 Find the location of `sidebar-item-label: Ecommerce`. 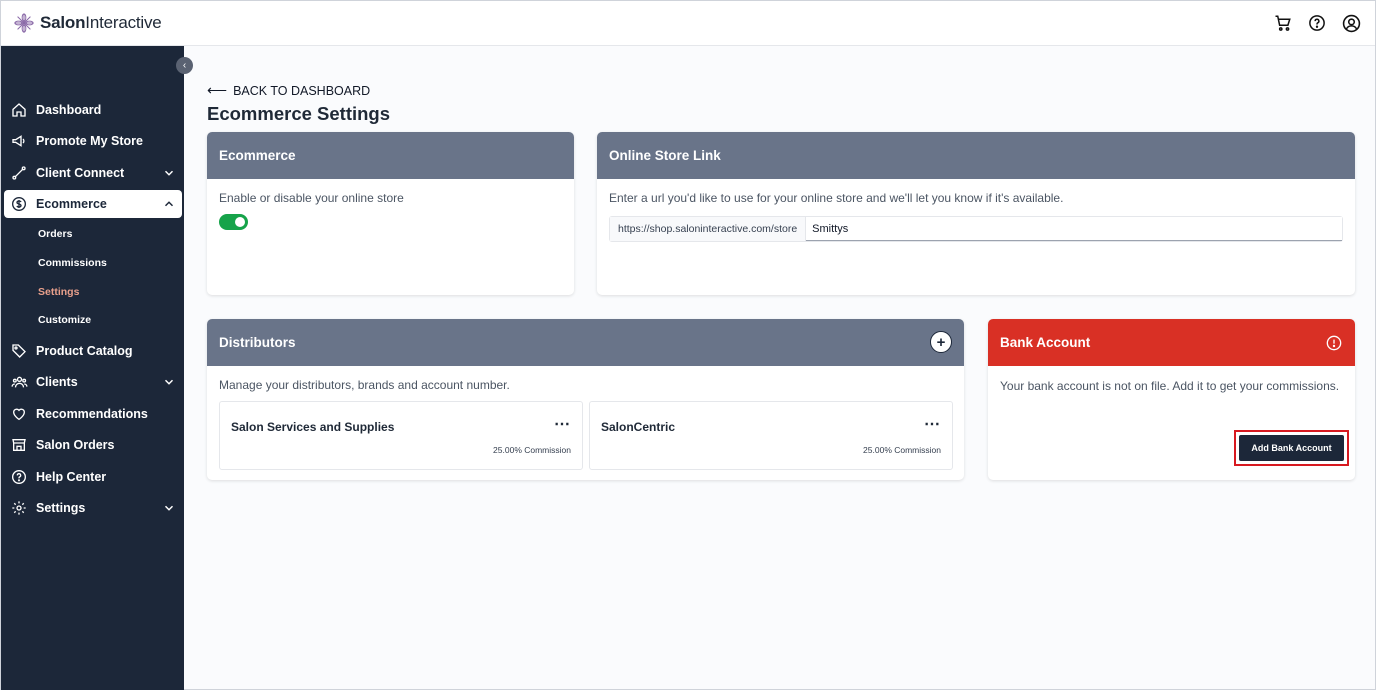

sidebar-item-label: Ecommerce is located at coordinates (71, 204).